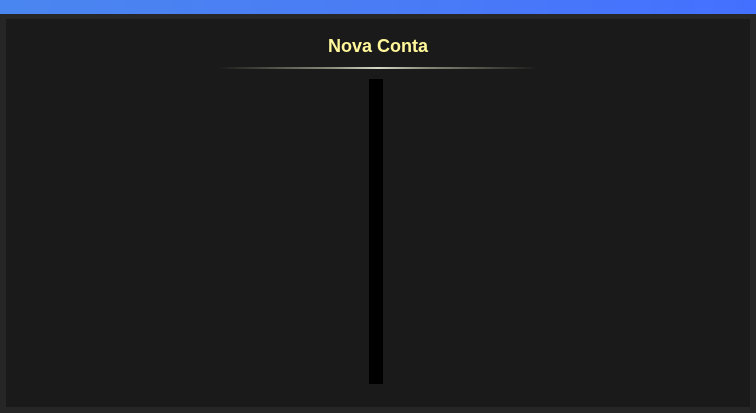  Describe the element at coordinates (378, 7) in the screenshot. I see `window-top-bar` at that location.